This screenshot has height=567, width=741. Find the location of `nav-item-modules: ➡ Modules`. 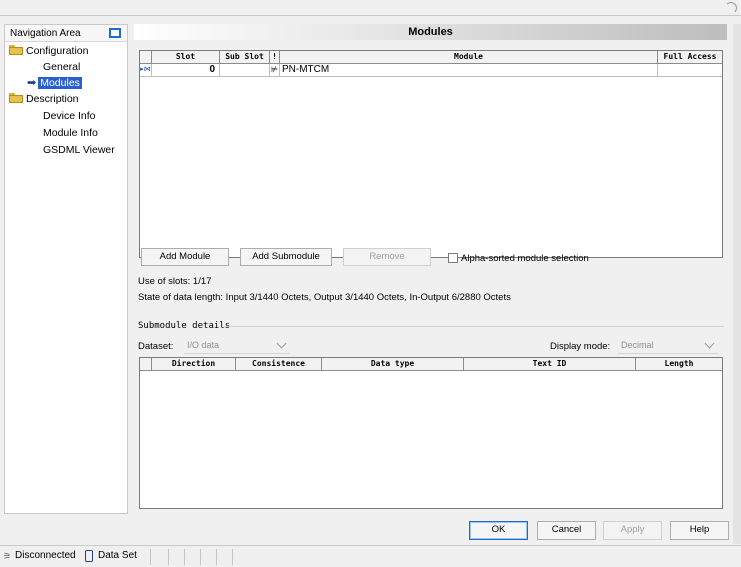

nav-item-modules: ➡ Modules is located at coordinates (54, 83).